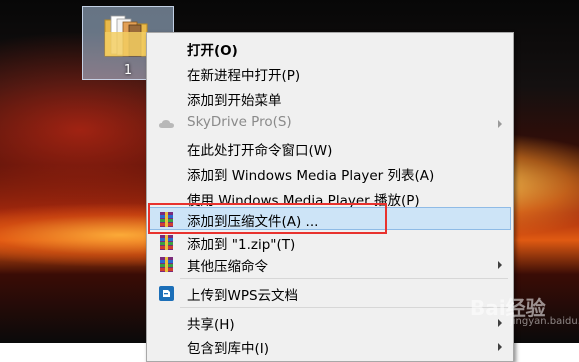 Image resolution: width=579 pixels, height=362 pixels. What do you see at coordinates (244, 76) in the screenshot?
I see `menu-item-label: 在新进程中打开(P)` at bounding box center [244, 76].